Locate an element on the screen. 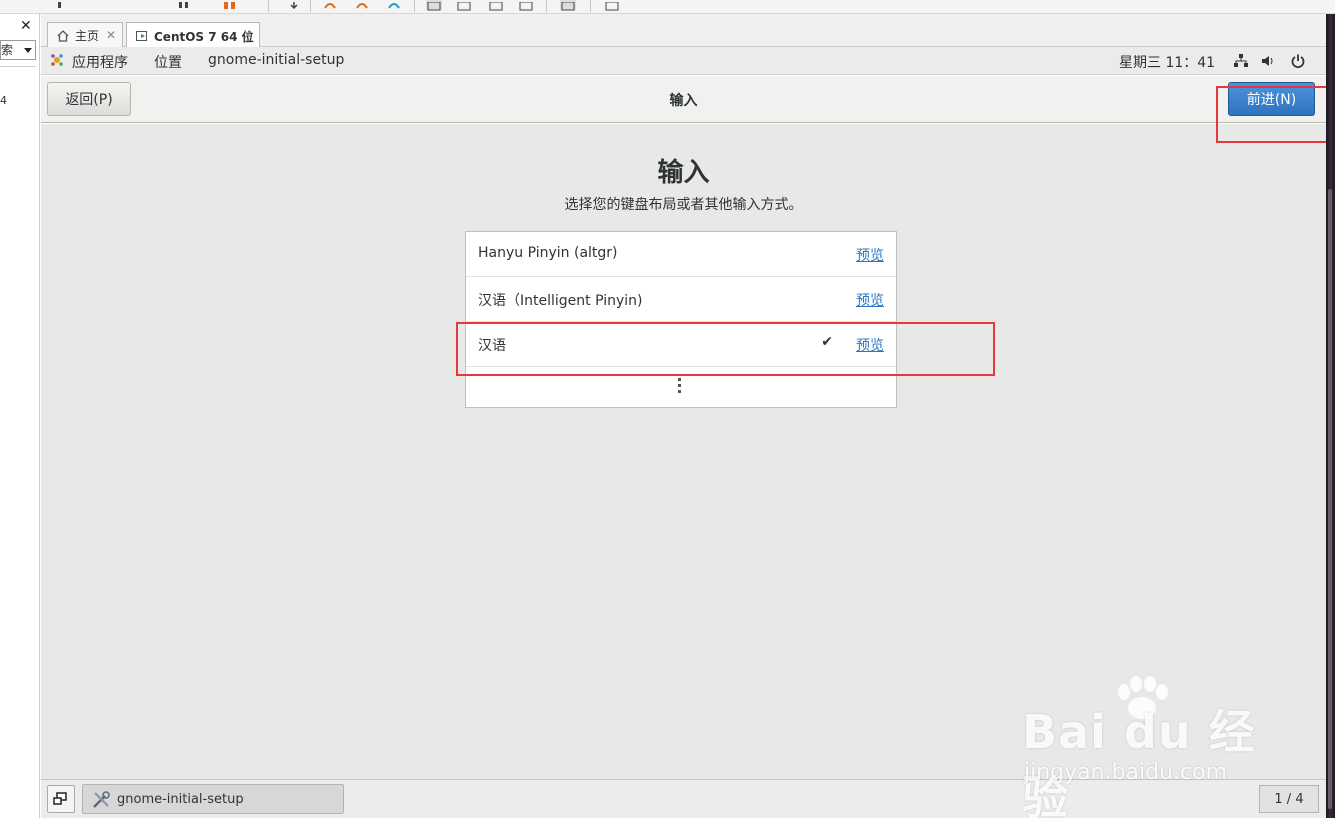 The image size is (1335, 818). show-desktop-button is located at coordinates (61, 799).